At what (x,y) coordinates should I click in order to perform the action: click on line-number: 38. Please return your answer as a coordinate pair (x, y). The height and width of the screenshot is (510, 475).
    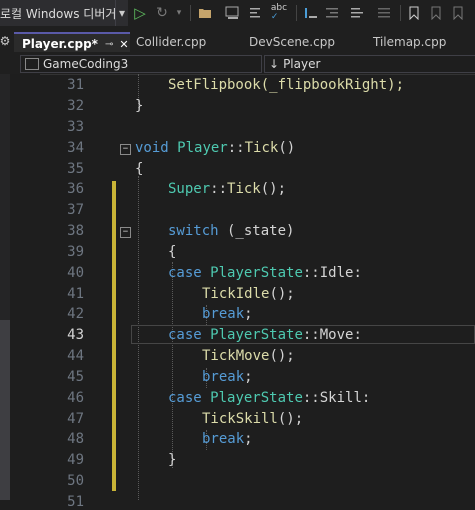
    Looking at the image, I should click on (75, 231).